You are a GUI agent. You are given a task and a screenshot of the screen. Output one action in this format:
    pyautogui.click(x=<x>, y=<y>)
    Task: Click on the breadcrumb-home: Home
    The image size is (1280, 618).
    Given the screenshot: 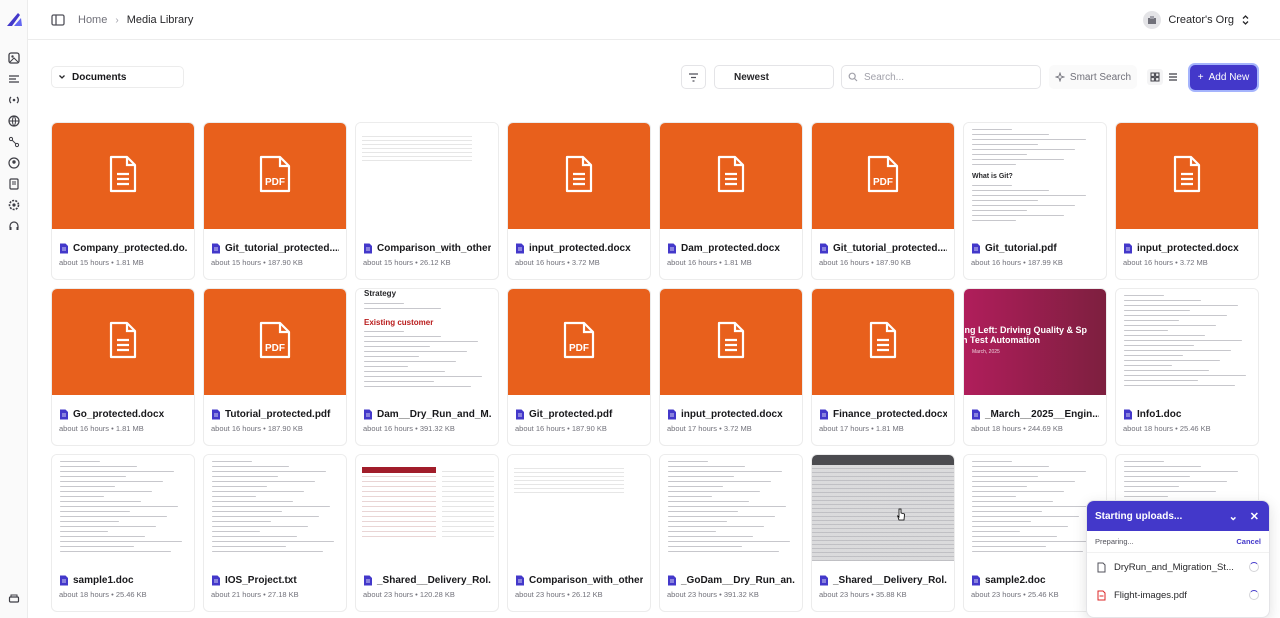 What is the action you would take?
    pyautogui.click(x=92, y=20)
    